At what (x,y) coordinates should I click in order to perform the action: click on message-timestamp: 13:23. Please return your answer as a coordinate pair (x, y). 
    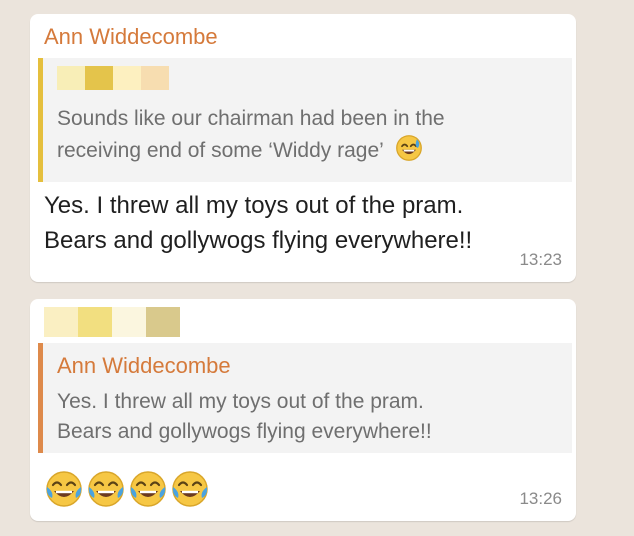
    Looking at the image, I should click on (540, 259).